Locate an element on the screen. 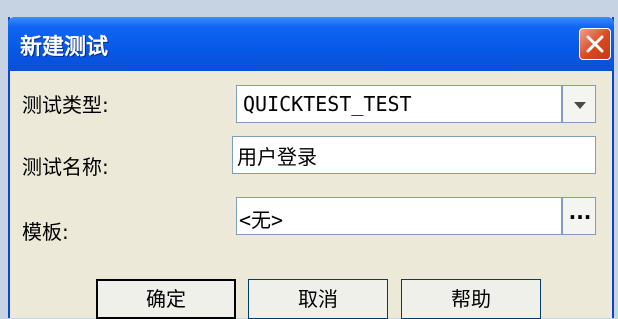 The image size is (618, 319). test-type-value: QUICKTEST_TEST is located at coordinates (327, 104).